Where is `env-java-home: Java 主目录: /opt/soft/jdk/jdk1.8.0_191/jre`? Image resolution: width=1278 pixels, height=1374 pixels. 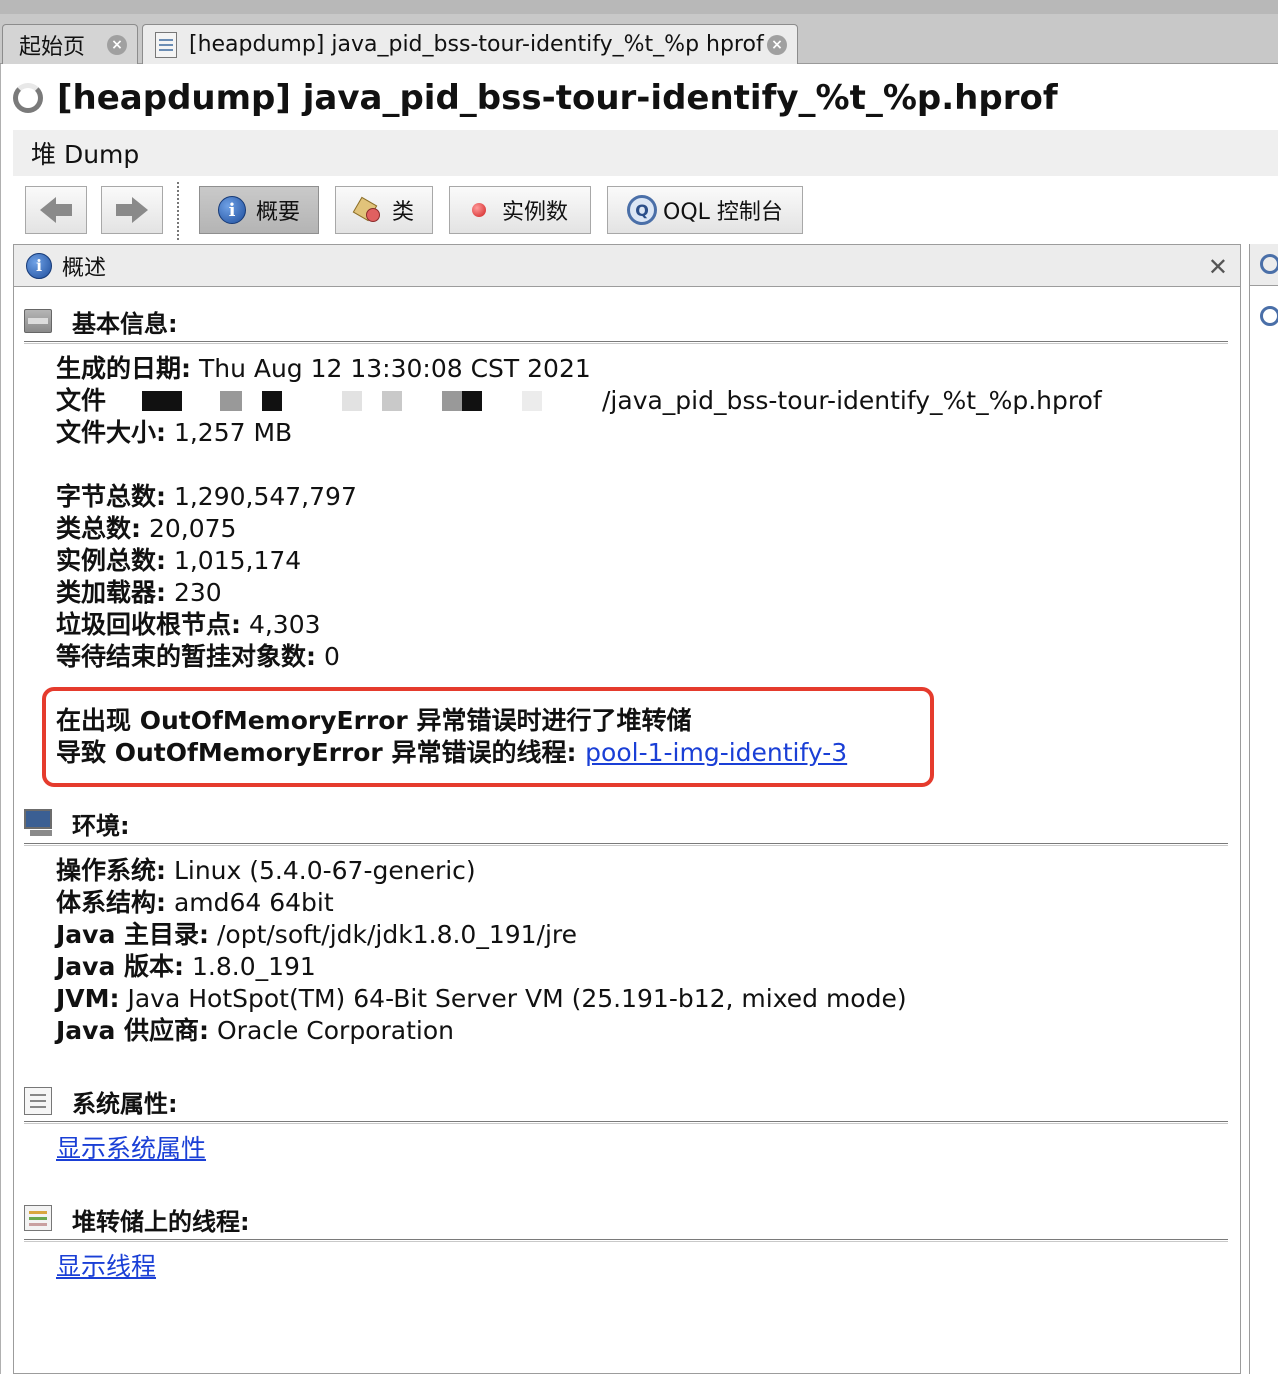 env-java-home: Java 主目录: /opt/soft/jdk/jdk1.8.0_191/jre is located at coordinates (317, 934).